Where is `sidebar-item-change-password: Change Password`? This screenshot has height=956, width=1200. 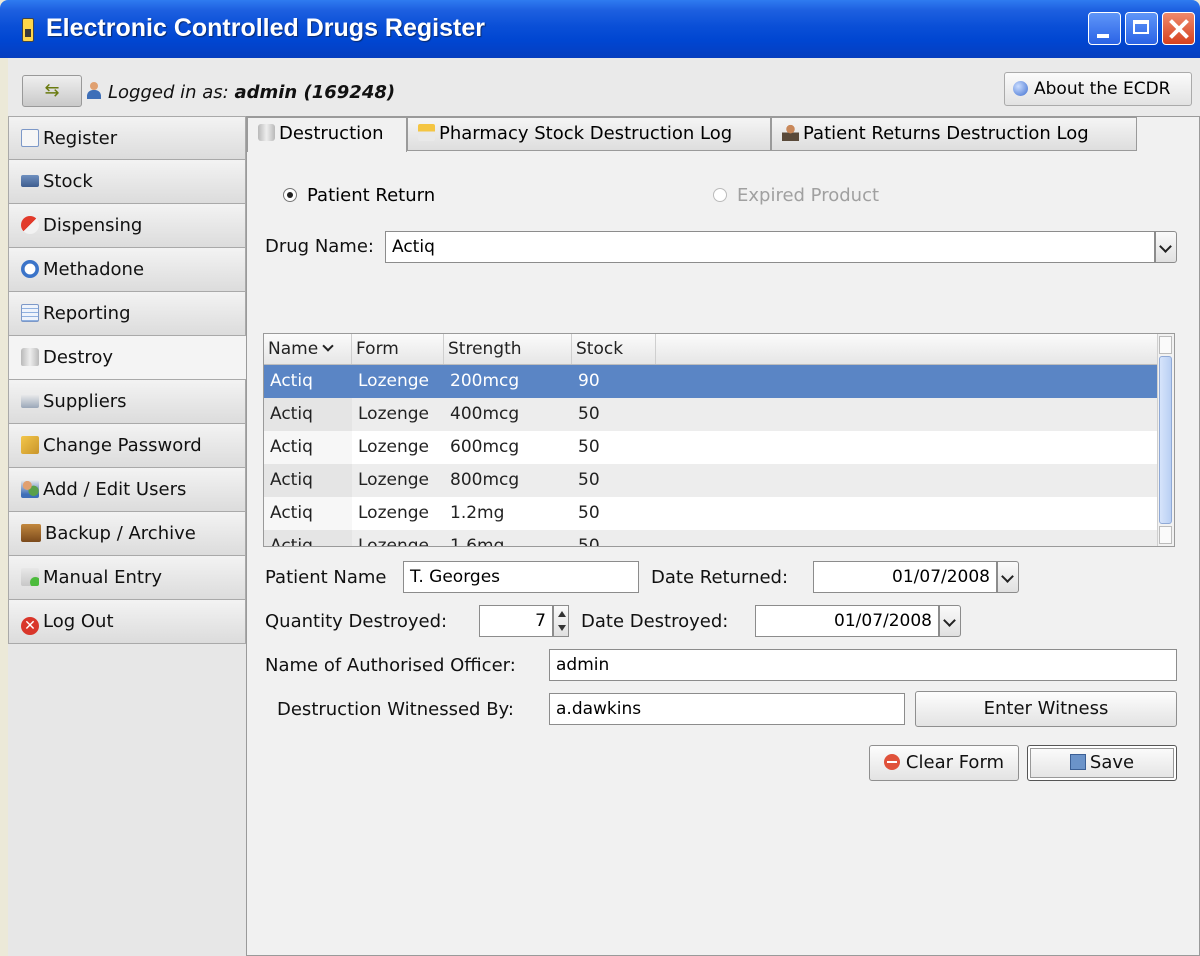 sidebar-item-change-password: Change Password is located at coordinates (127, 446).